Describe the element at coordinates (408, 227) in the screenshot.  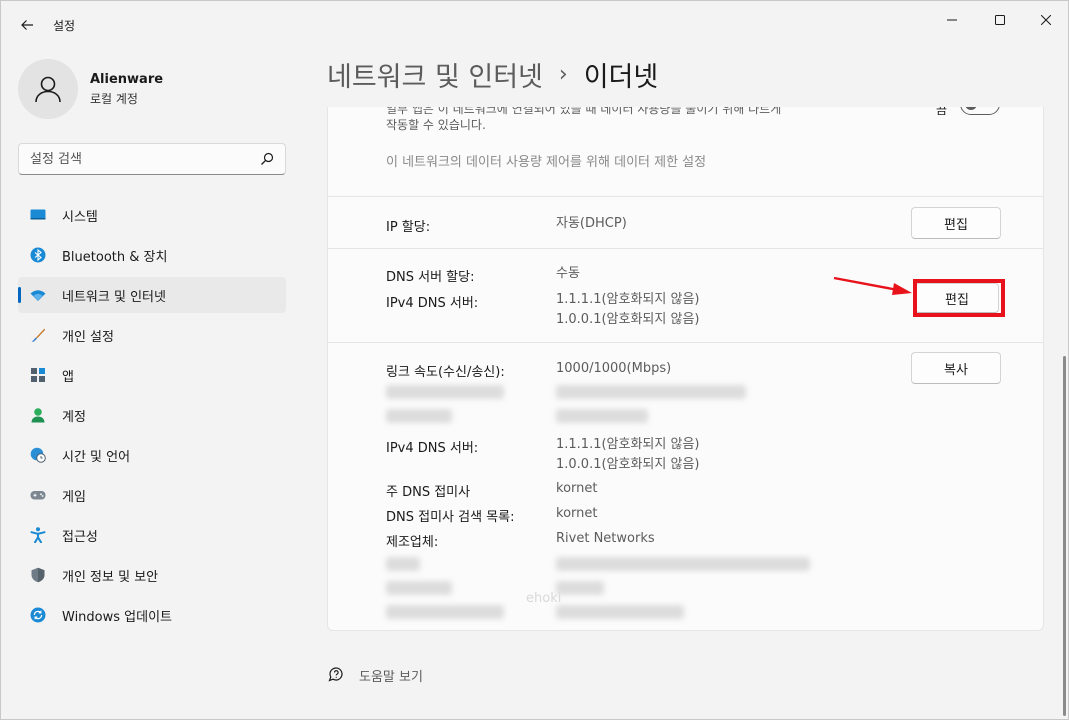
I see `ip-assignment-label: IP 할당:` at that location.